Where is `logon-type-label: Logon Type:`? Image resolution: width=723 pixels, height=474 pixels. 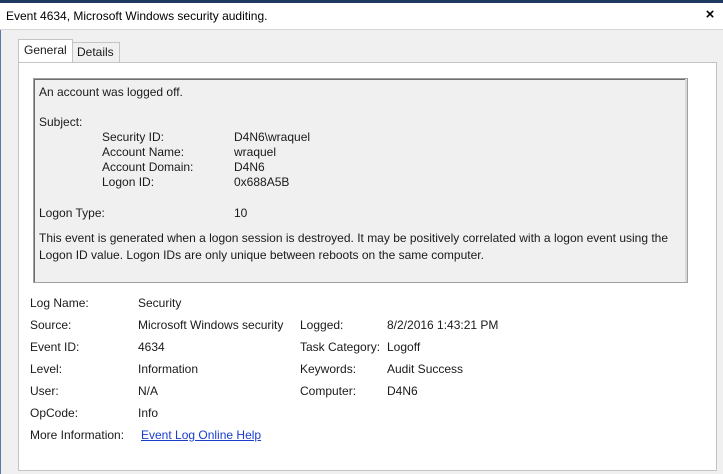
logon-type-label: Logon Type: is located at coordinates (72, 213).